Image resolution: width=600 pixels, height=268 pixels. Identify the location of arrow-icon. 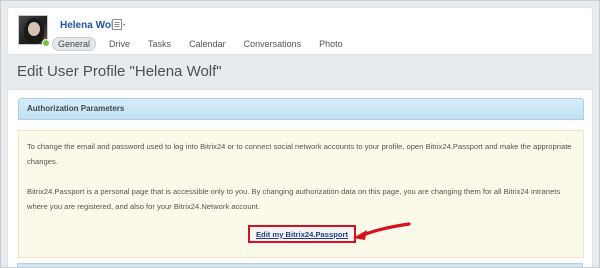
(382, 231).